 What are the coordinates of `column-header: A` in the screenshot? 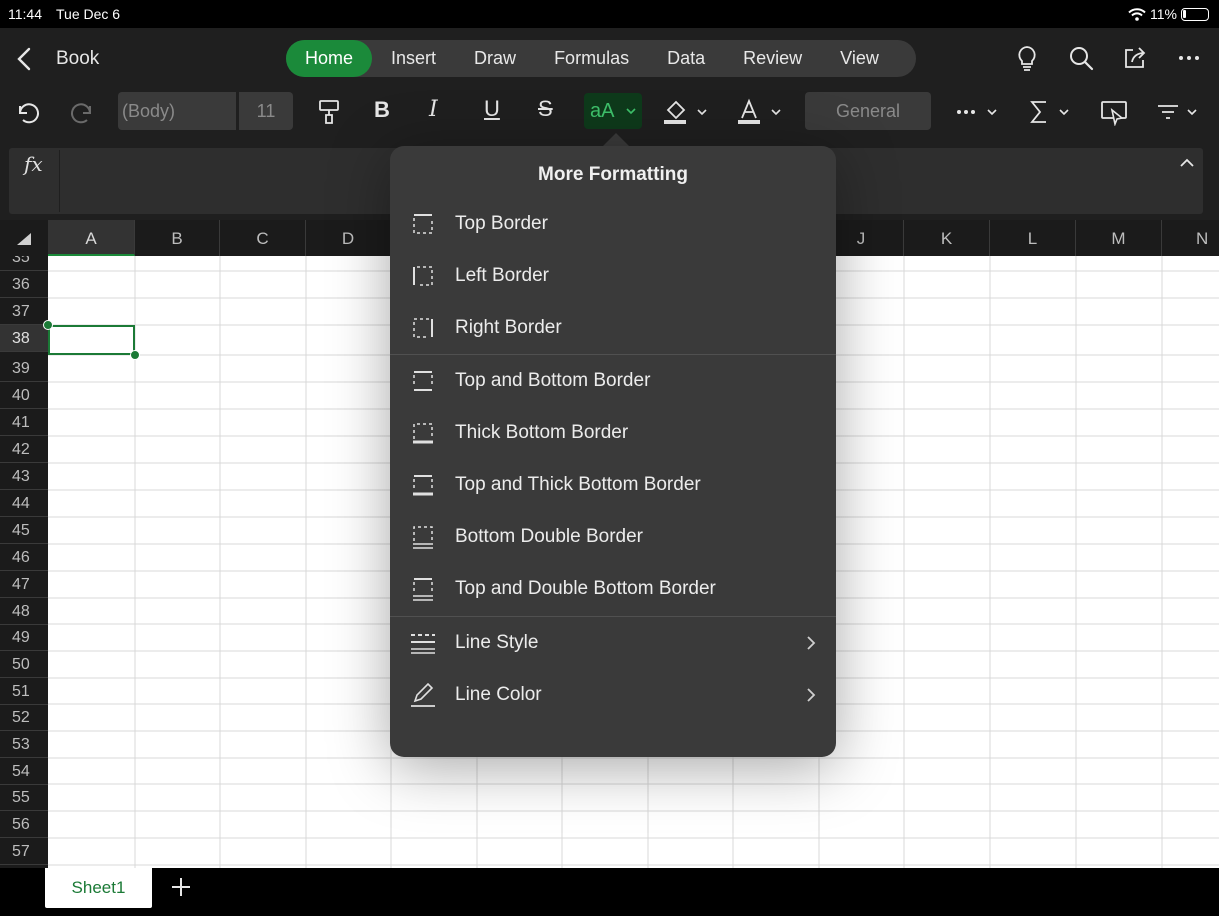 It's located at (91, 238).